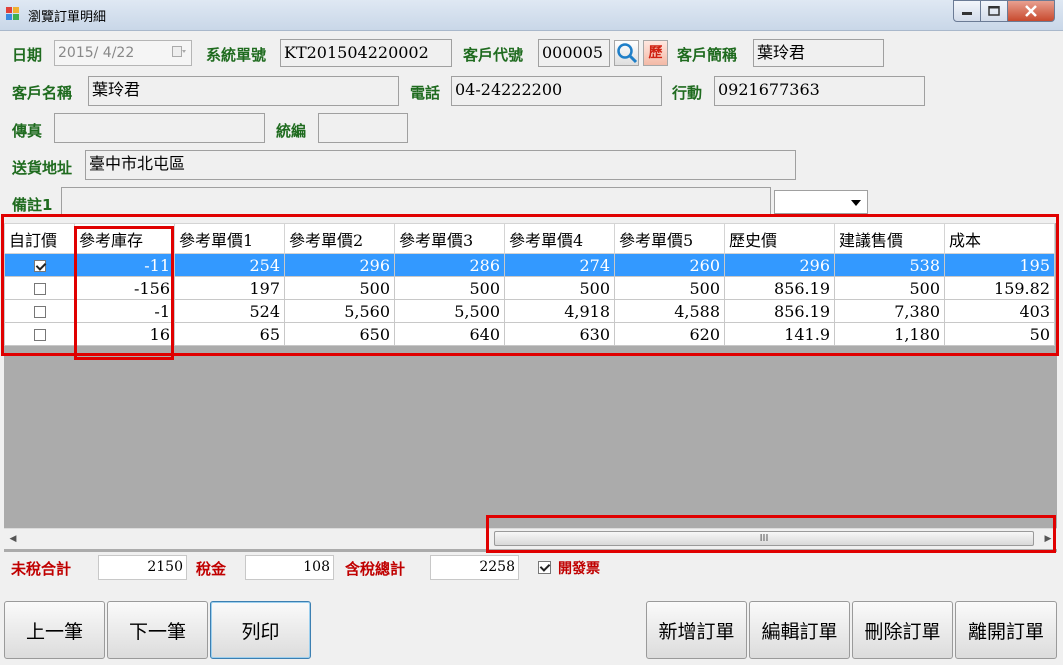 The height and width of the screenshot is (665, 1063). What do you see at coordinates (363, 128) in the screenshot?
I see `taxid-field` at bounding box center [363, 128].